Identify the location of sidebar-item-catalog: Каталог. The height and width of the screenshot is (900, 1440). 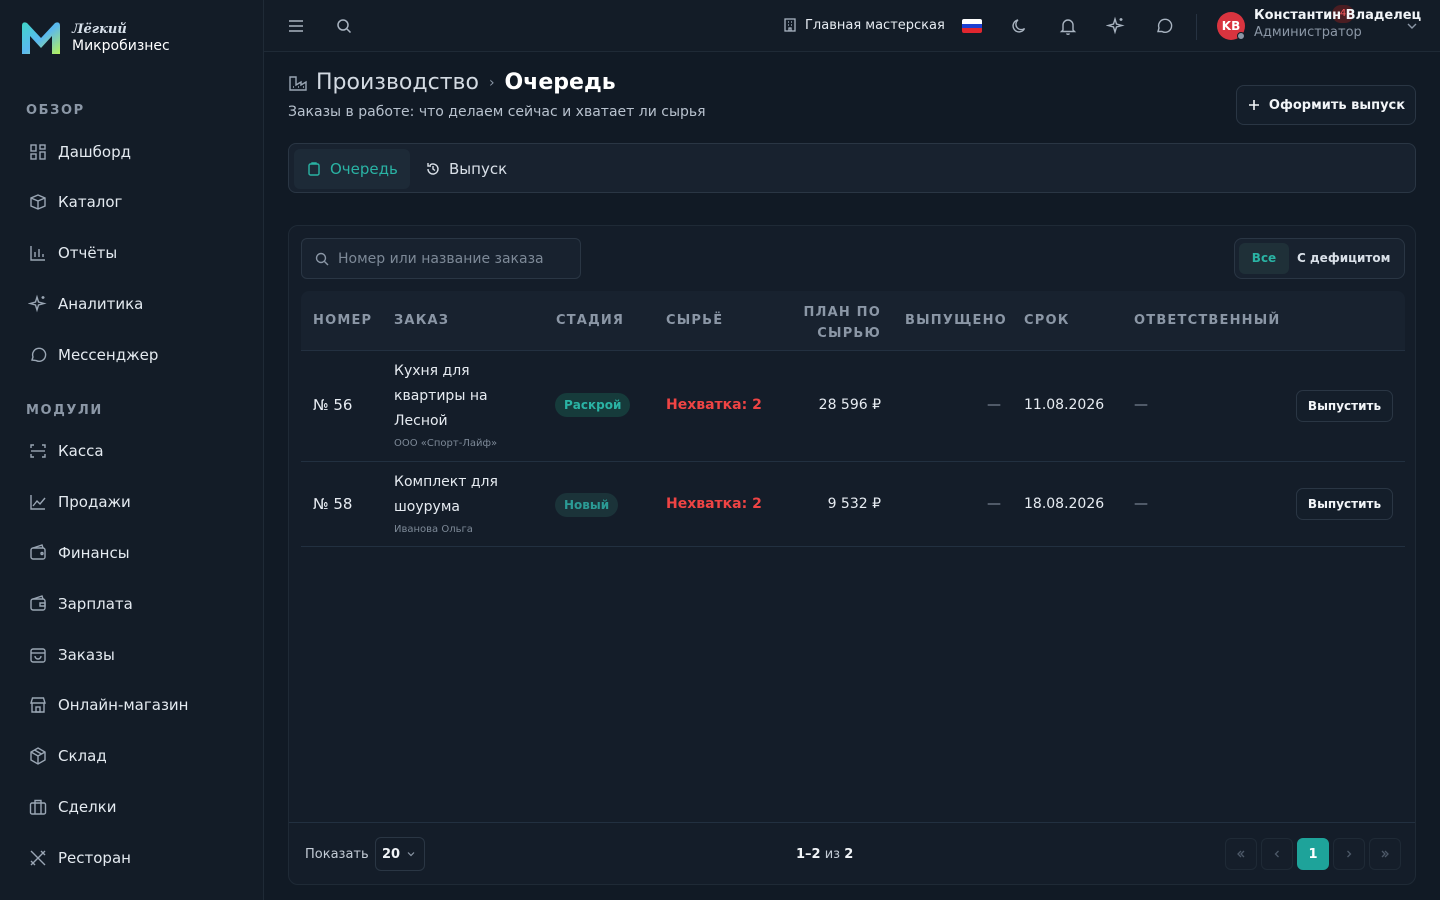
(132, 202).